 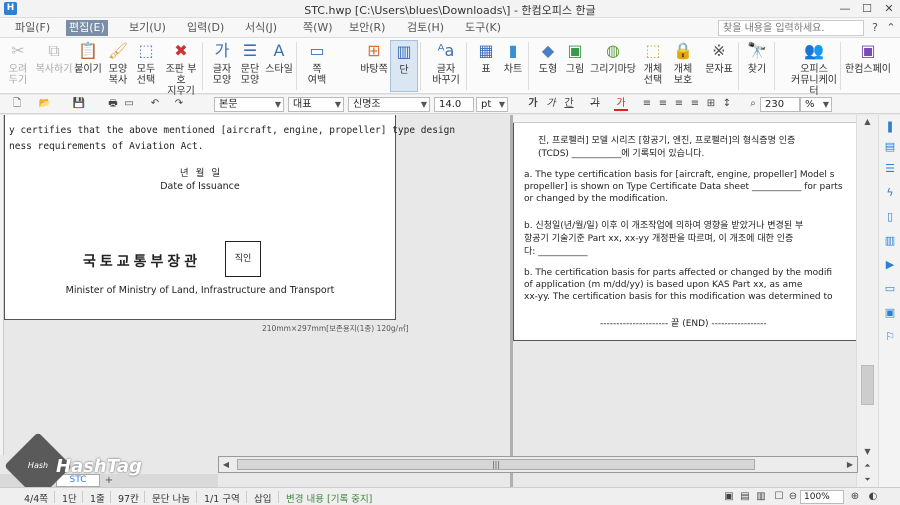 What do you see at coordinates (683, 66) in the screenshot?
I see `ribbon-button-object-protect: 🔒 개체 보호` at bounding box center [683, 66].